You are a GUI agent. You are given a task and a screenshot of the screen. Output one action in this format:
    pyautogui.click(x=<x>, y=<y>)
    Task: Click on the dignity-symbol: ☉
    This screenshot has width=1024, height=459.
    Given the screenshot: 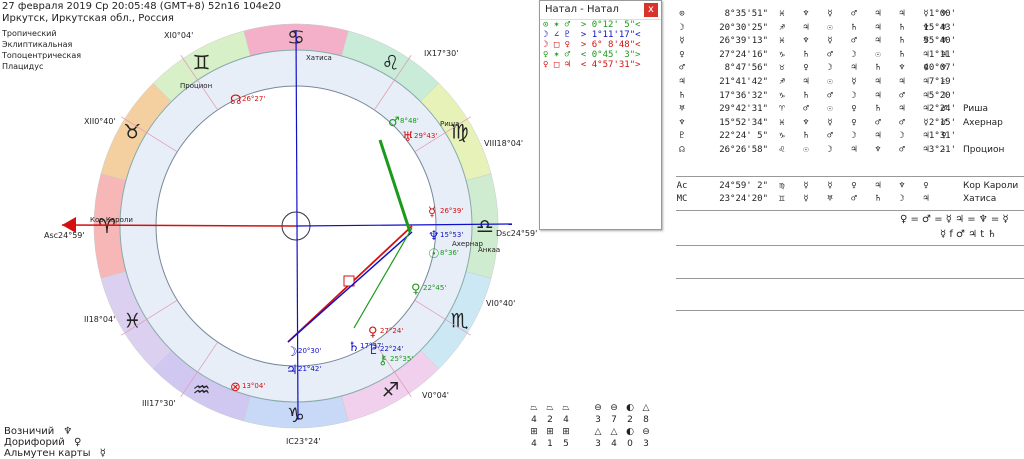 What is the action you would take?
    pyautogui.click(x=830, y=81)
    